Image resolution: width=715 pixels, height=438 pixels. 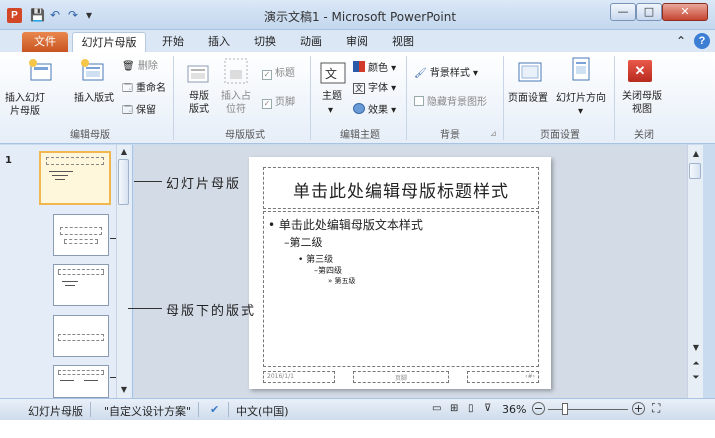 I want to click on insert-layout-button: 插入版式, so click(x=94, y=98).